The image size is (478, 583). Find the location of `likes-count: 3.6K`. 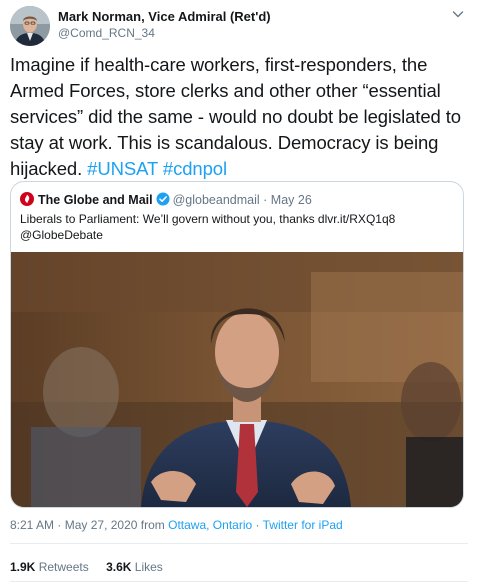

likes-count: 3.6K is located at coordinates (118, 567).